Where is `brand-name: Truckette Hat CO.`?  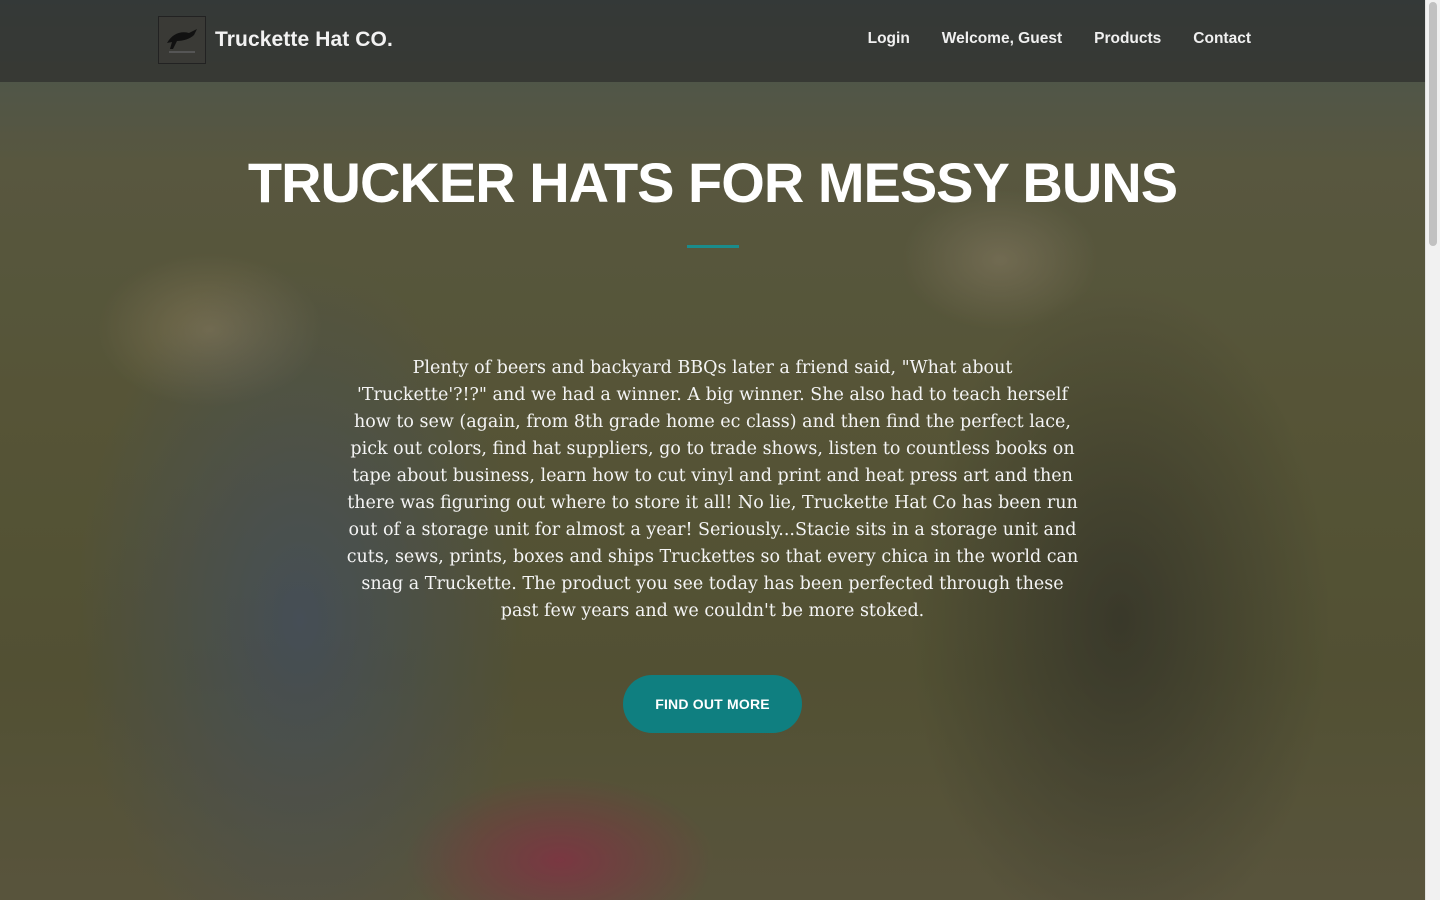
brand-name: Truckette Hat CO. is located at coordinates (304, 40).